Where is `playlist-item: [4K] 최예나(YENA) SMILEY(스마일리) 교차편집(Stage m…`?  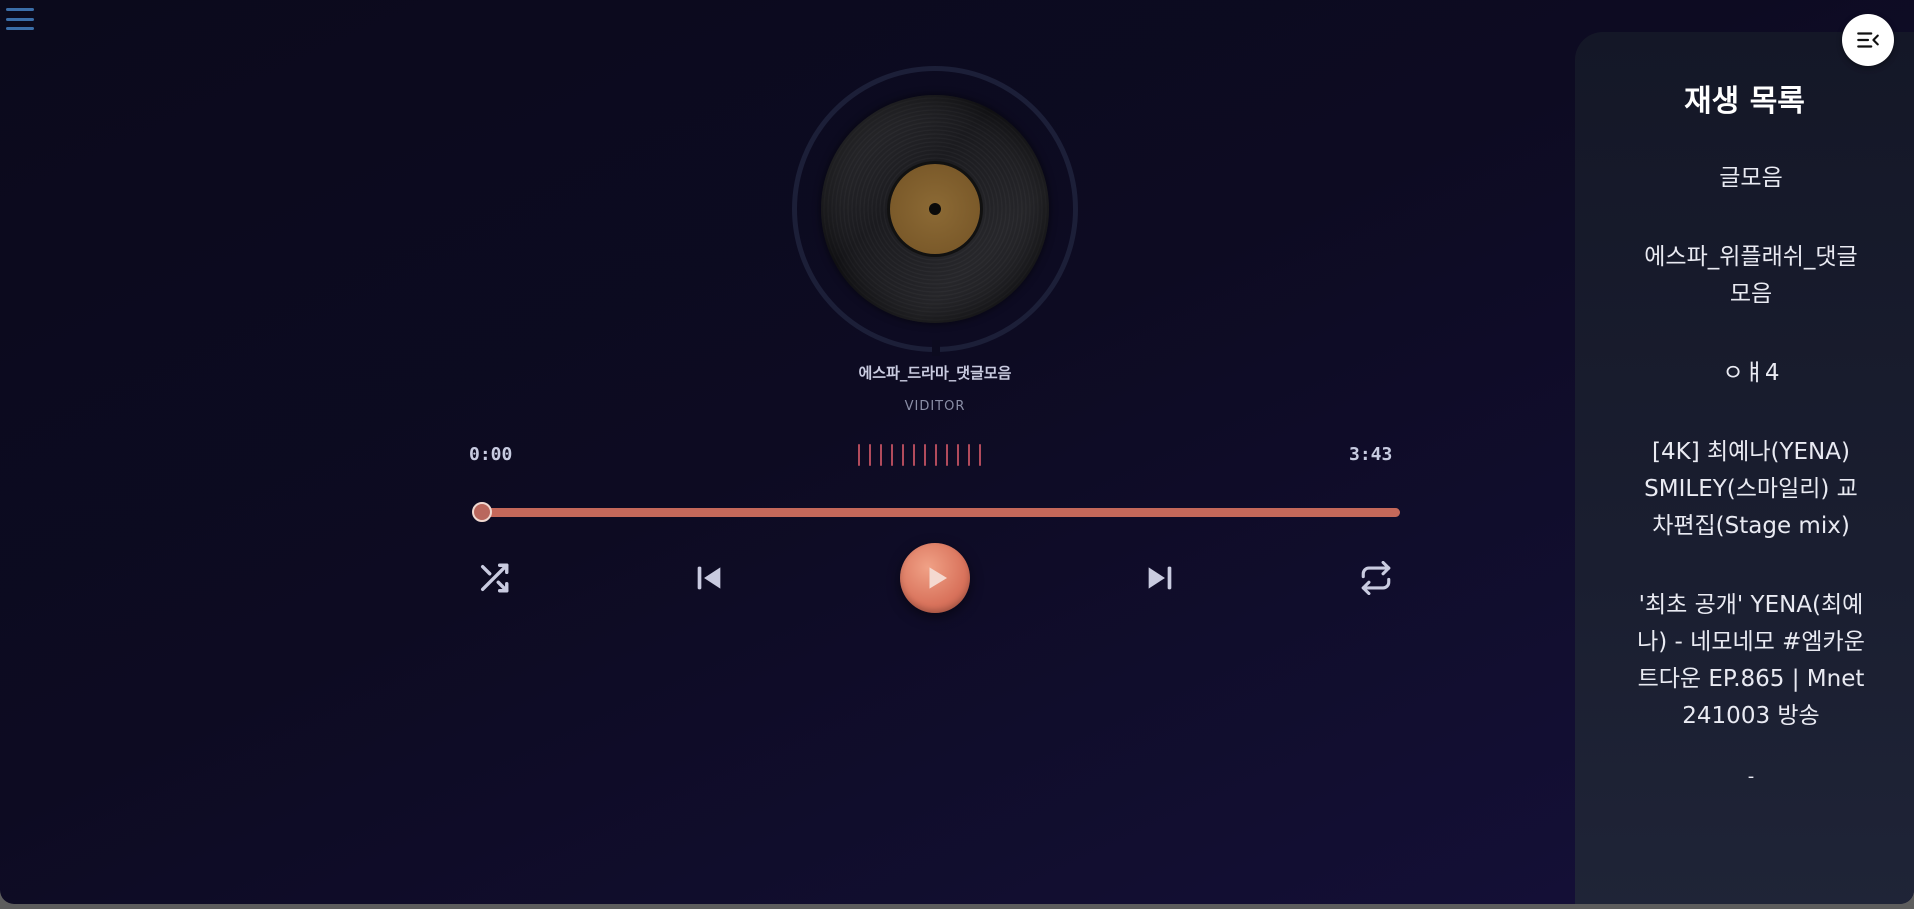 playlist-item: [4K] 최예나(YENA) SMILEY(스마일리) 교차편집(Stage m… is located at coordinates (1751, 489).